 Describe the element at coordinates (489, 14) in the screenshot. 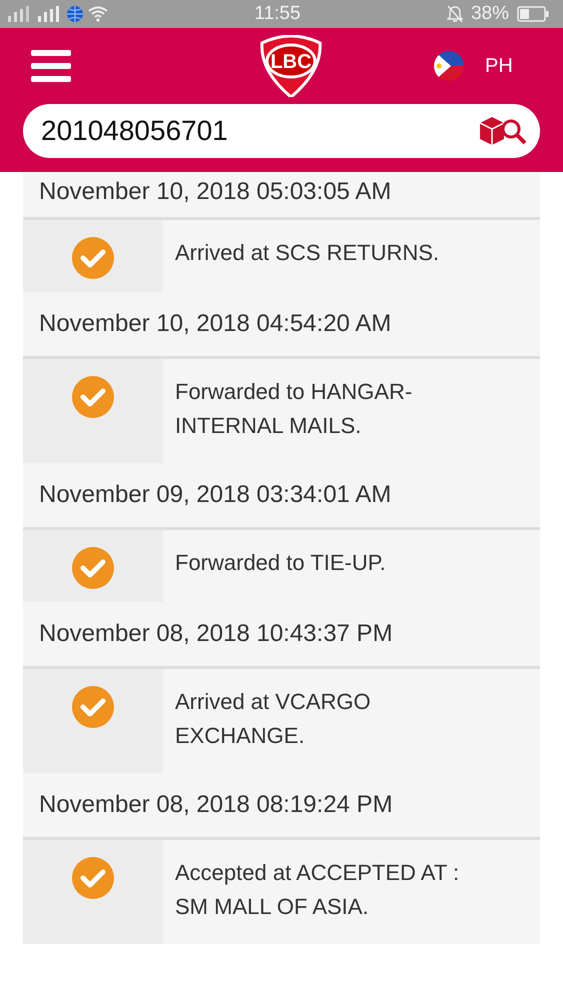

I see `battery-percent: 38%` at that location.